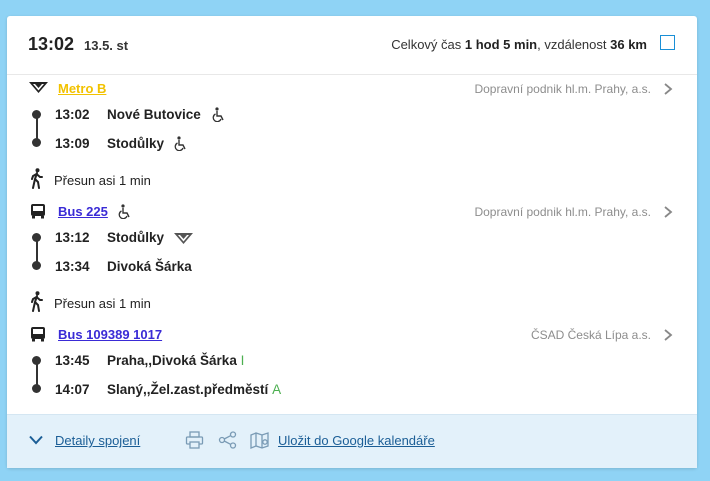 The width and height of the screenshot is (710, 481). I want to click on platform-label: A, so click(277, 389).